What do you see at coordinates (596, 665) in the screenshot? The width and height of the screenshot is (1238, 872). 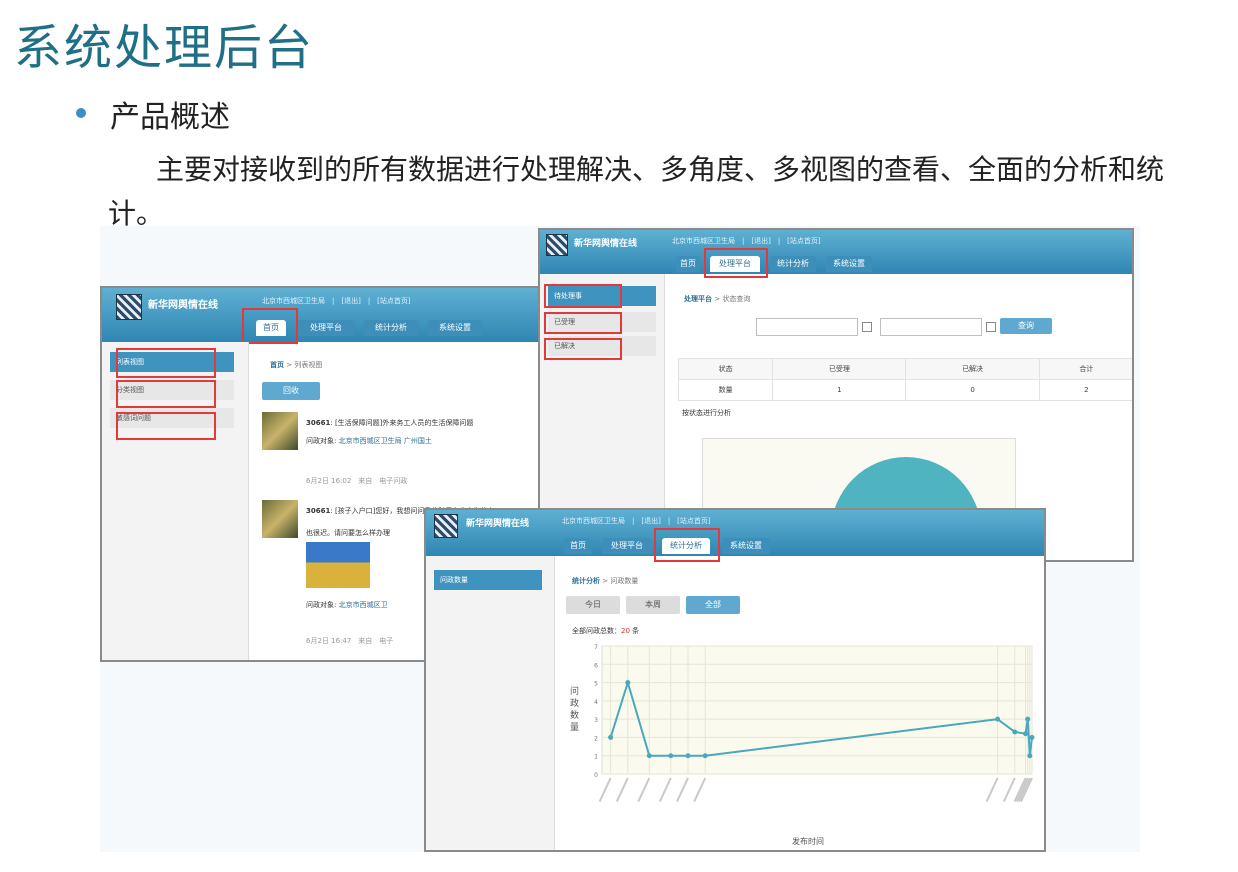 I see `y-tick-label: 6` at bounding box center [596, 665].